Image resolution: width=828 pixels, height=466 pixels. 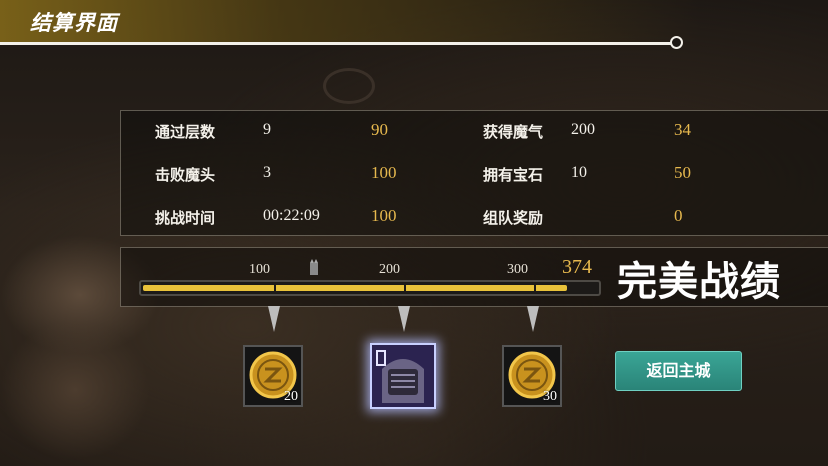 I want to click on reward-slot-selected, so click(x=403, y=376).